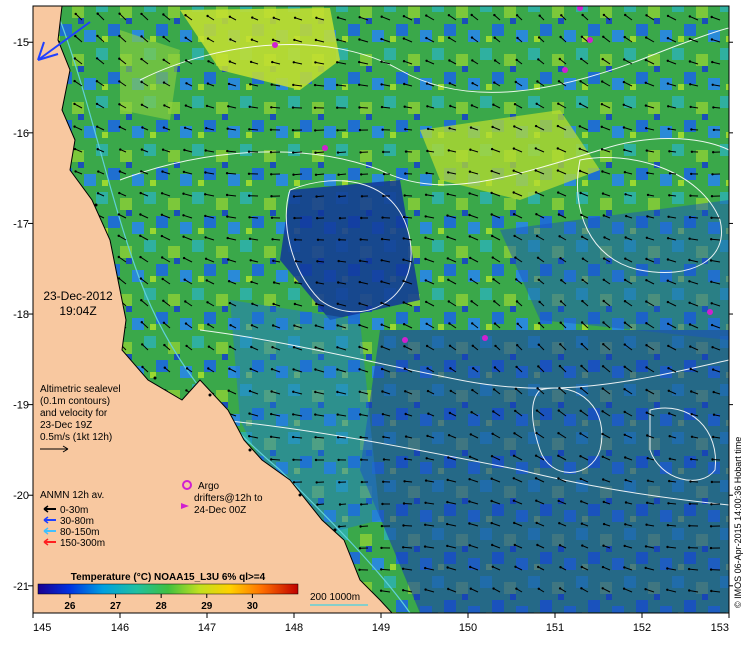 Image resolution: width=750 pixels, height=645 pixels. What do you see at coordinates (555, 628) in the screenshot?
I see `x-tick-label: 151` at bounding box center [555, 628].